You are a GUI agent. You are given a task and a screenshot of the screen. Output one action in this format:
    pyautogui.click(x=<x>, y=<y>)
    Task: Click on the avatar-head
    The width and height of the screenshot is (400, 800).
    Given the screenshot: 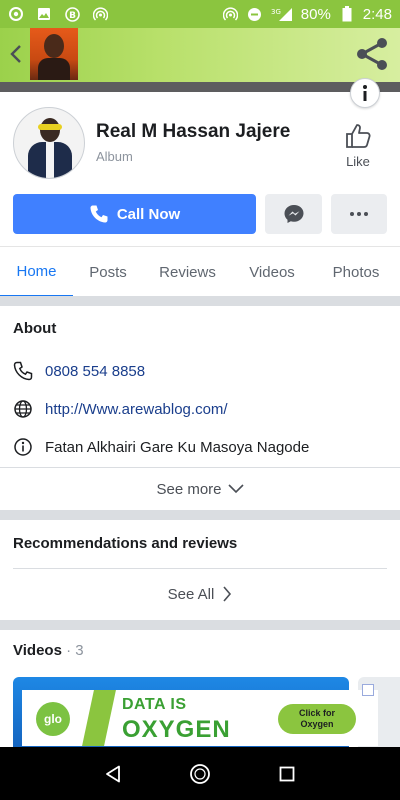 What is the action you would take?
    pyautogui.click(x=50, y=130)
    